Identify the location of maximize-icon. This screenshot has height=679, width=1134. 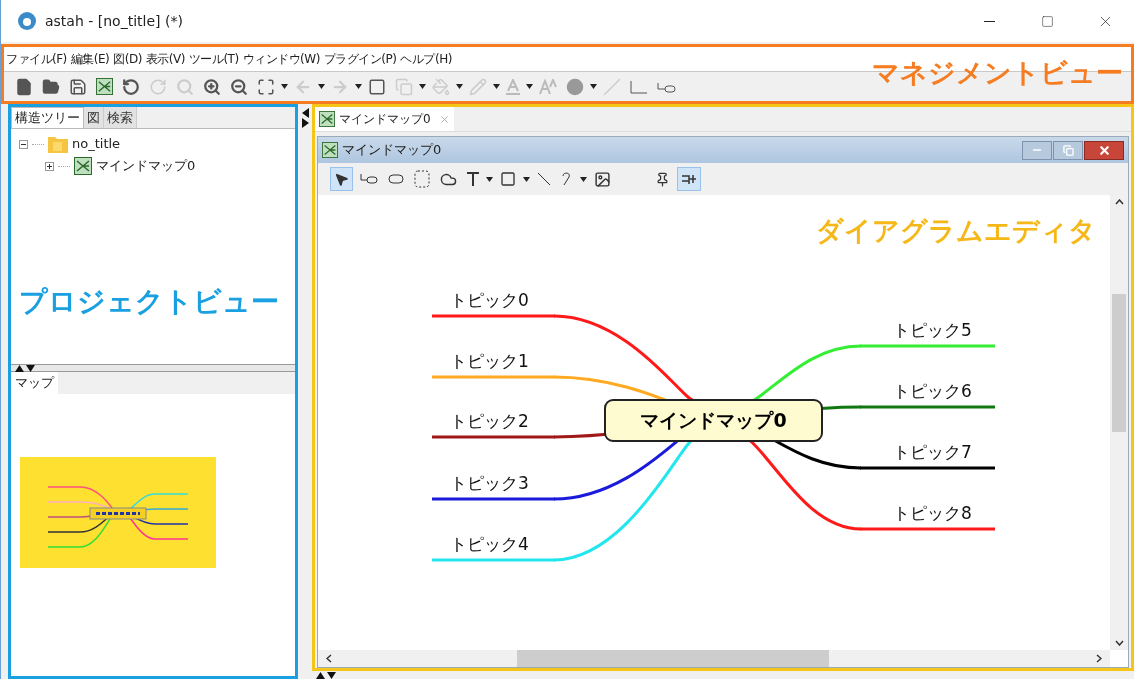
(1047, 21).